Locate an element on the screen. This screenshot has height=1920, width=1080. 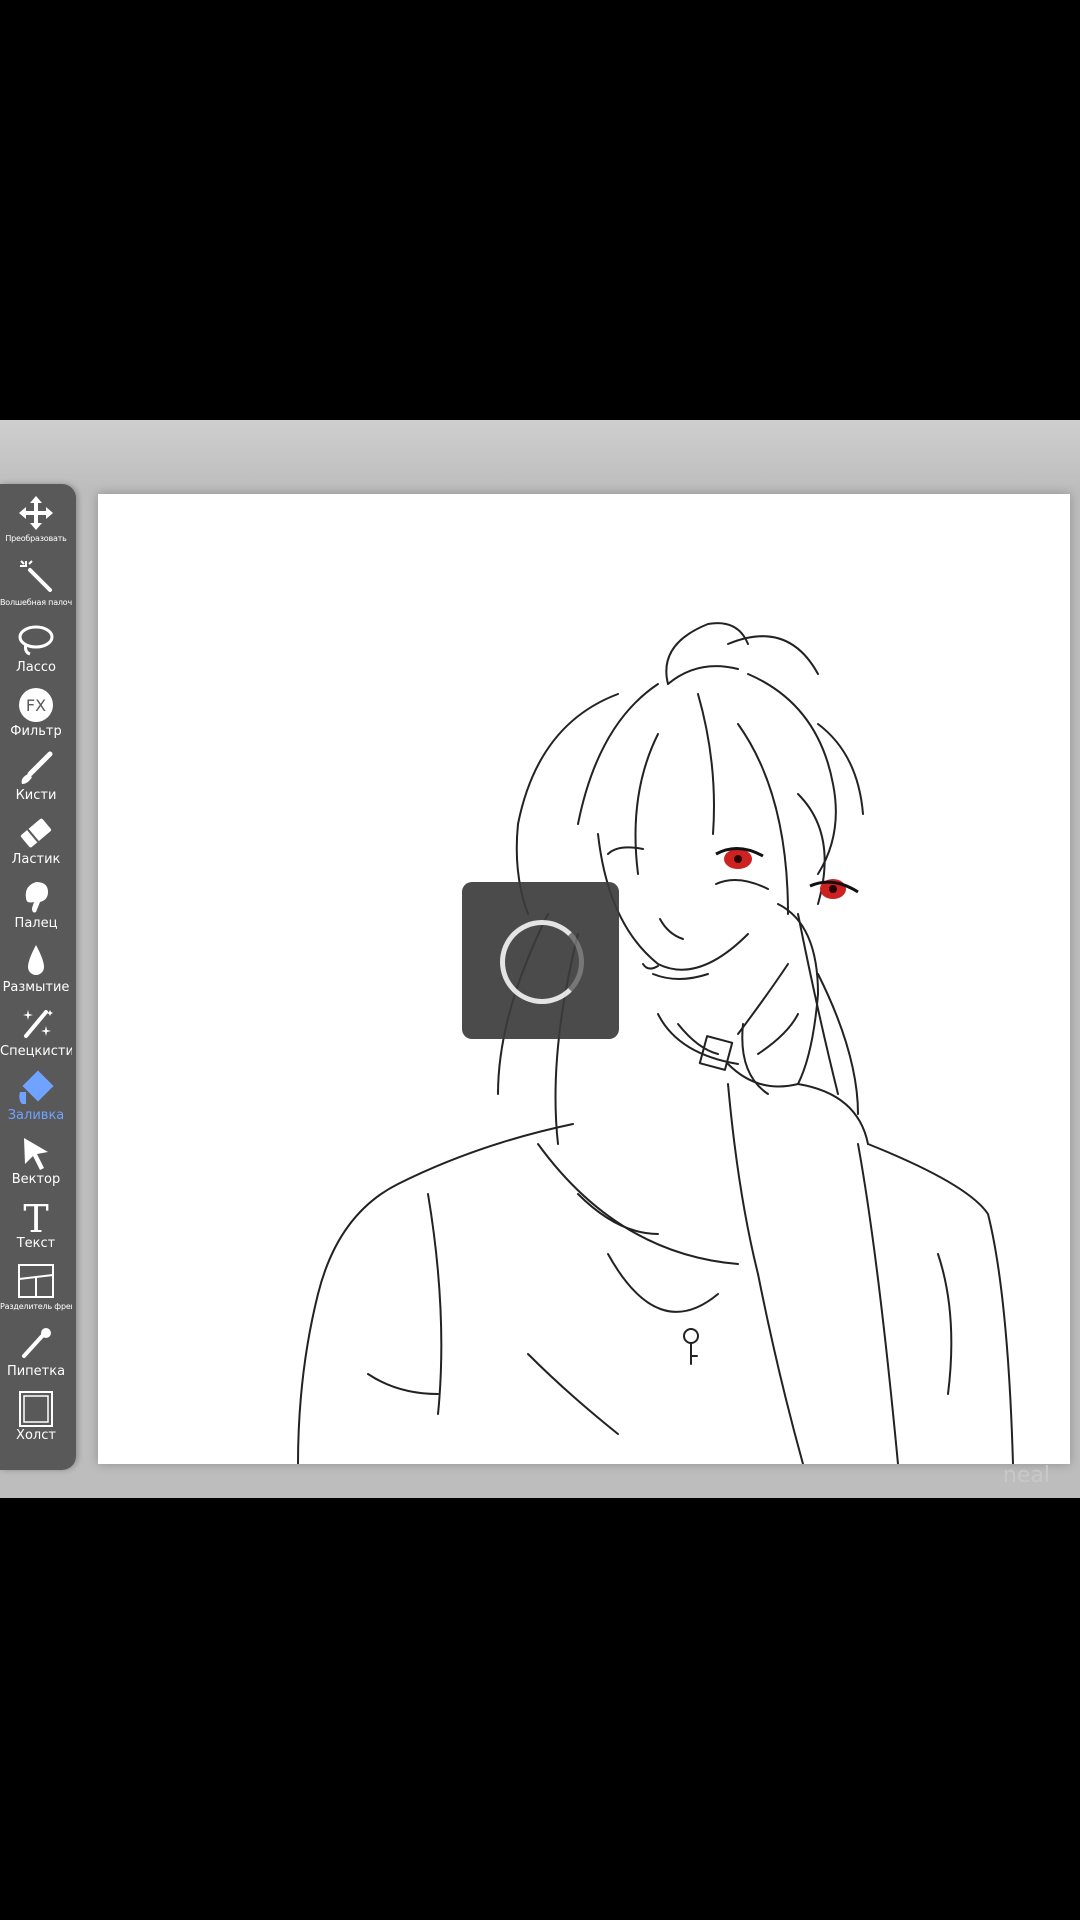
move-icon is located at coordinates (36, 513).